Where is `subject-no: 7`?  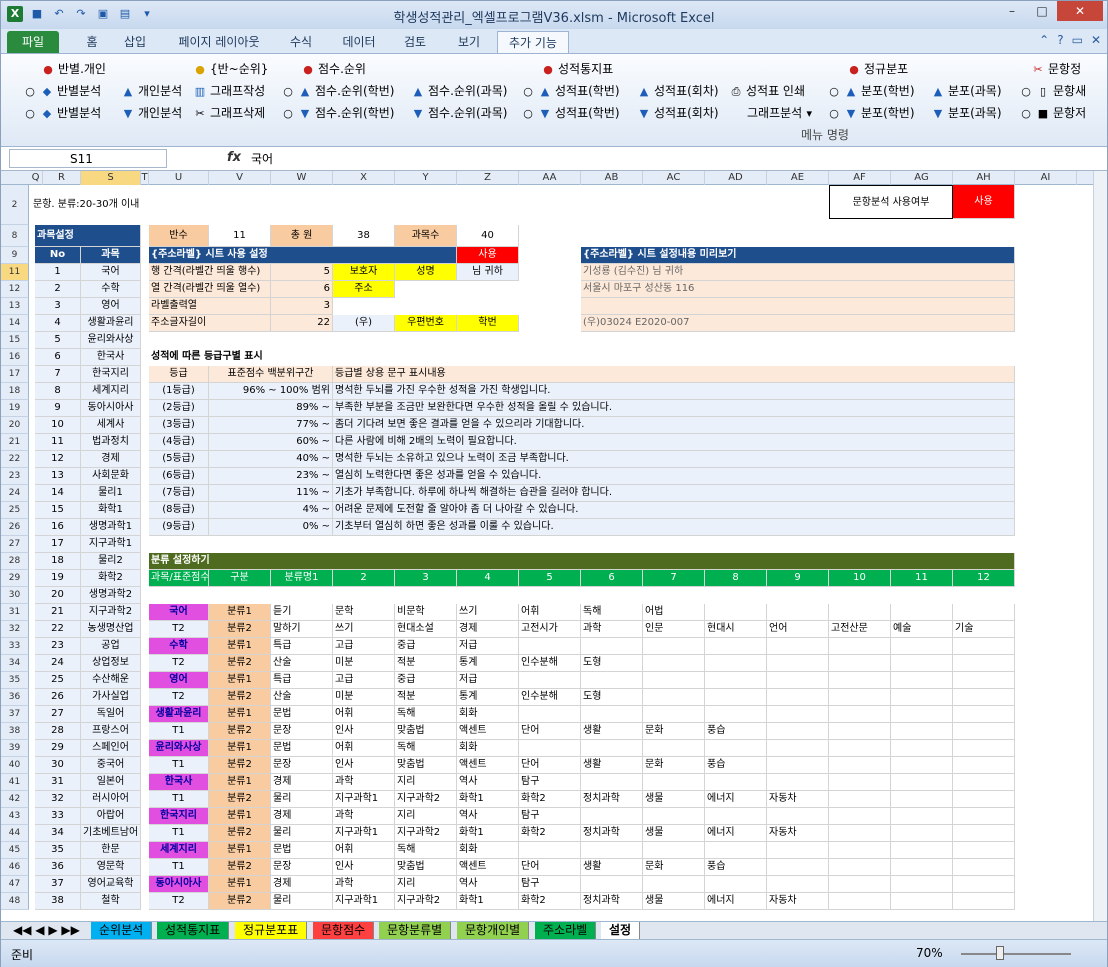 subject-no: 7 is located at coordinates (58, 374).